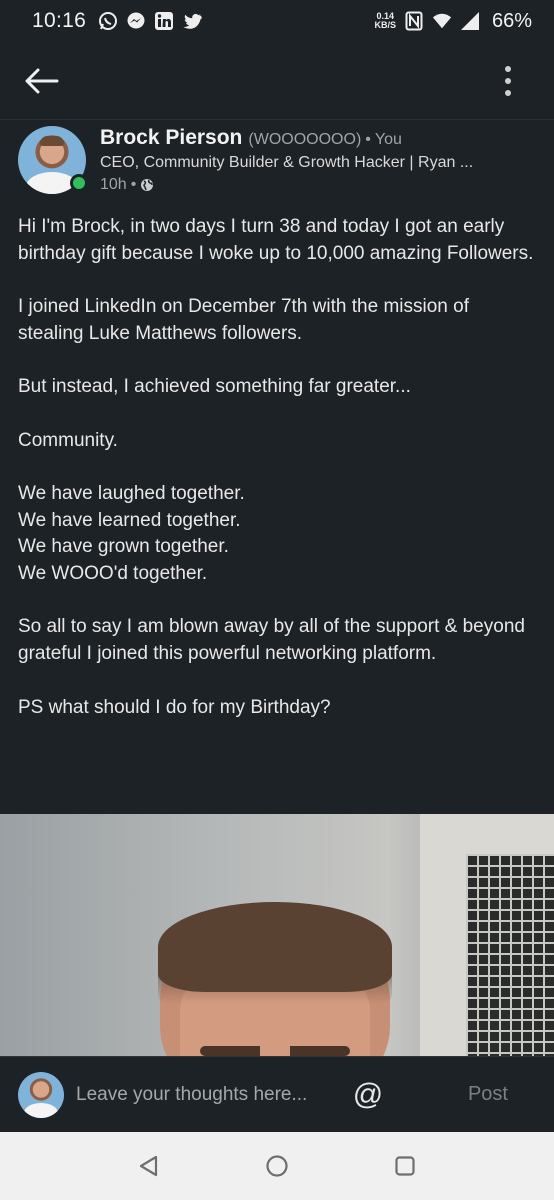 Image resolution: width=554 pixels, height=1200 pixels. I want to click on commenter-avatar, so click(41, 1094).